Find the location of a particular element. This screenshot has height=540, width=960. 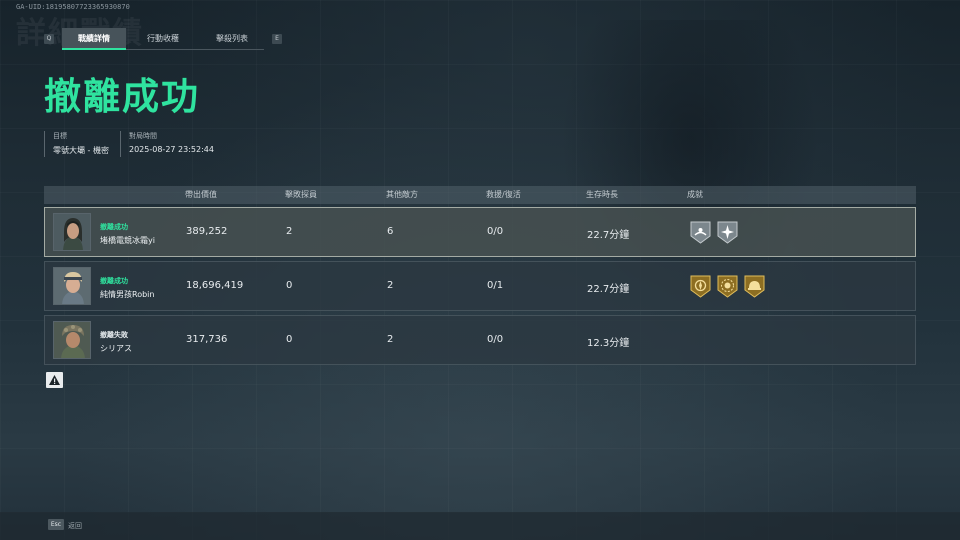

survival-time: 12.3分鐘 is located at coordinates (608, 343).